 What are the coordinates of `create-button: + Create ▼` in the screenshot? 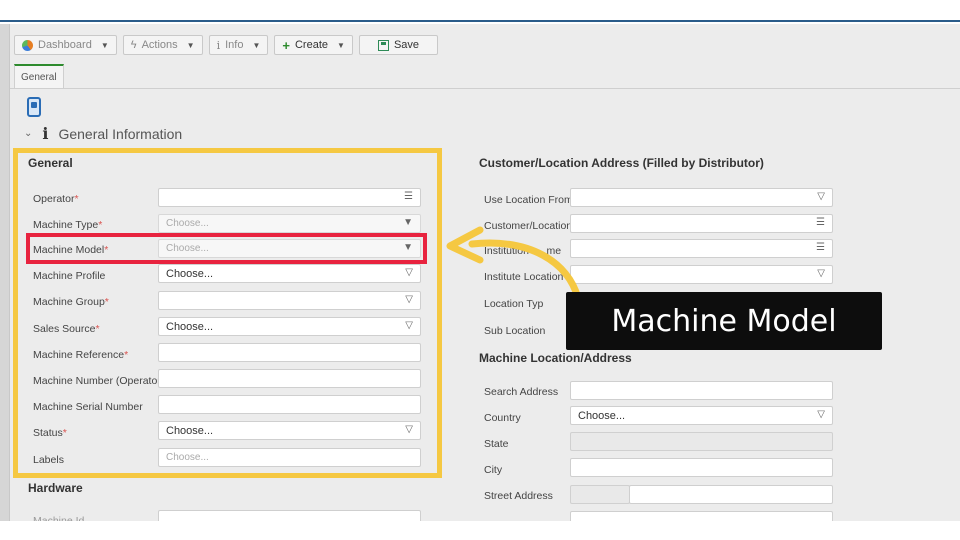 It's located at (313, 45).